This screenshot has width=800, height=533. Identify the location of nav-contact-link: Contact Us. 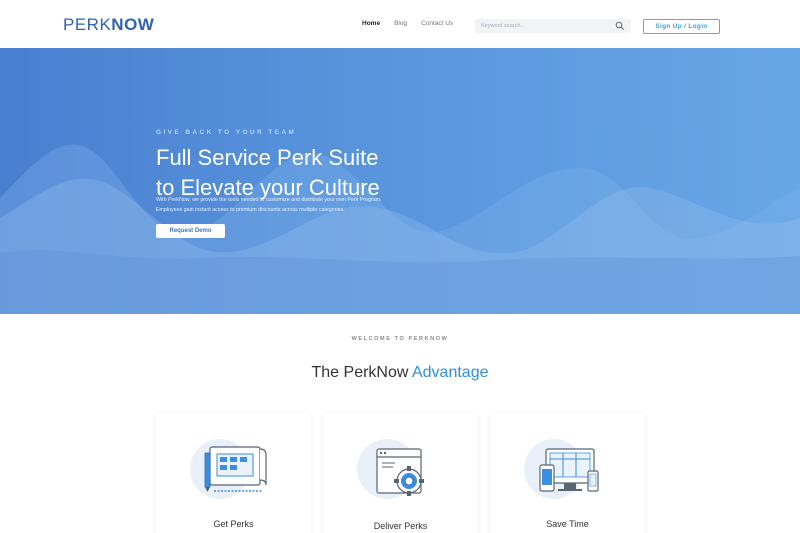
(437, 23).